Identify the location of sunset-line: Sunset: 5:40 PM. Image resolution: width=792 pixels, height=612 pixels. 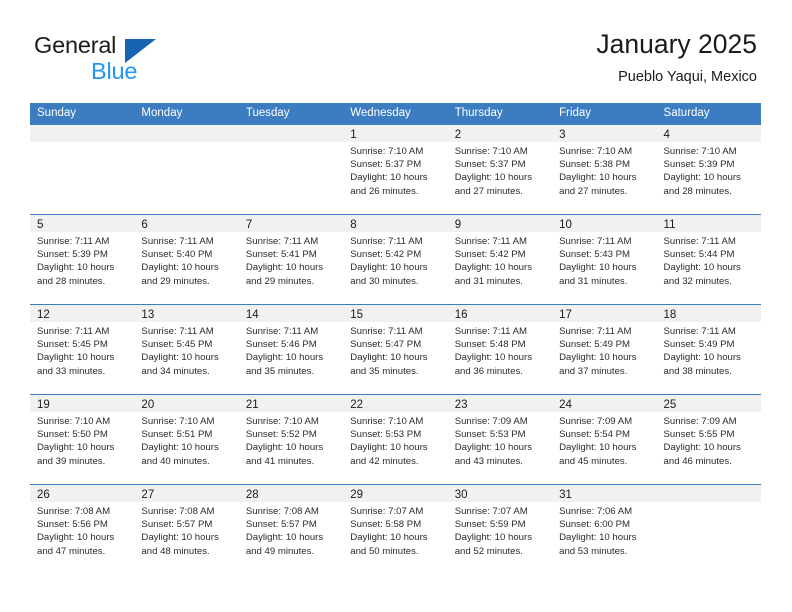
(177, 255).